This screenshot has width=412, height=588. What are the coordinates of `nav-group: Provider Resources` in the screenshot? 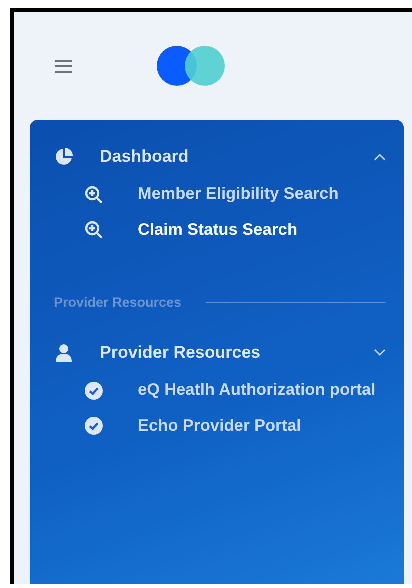 It's located at (237, 353).